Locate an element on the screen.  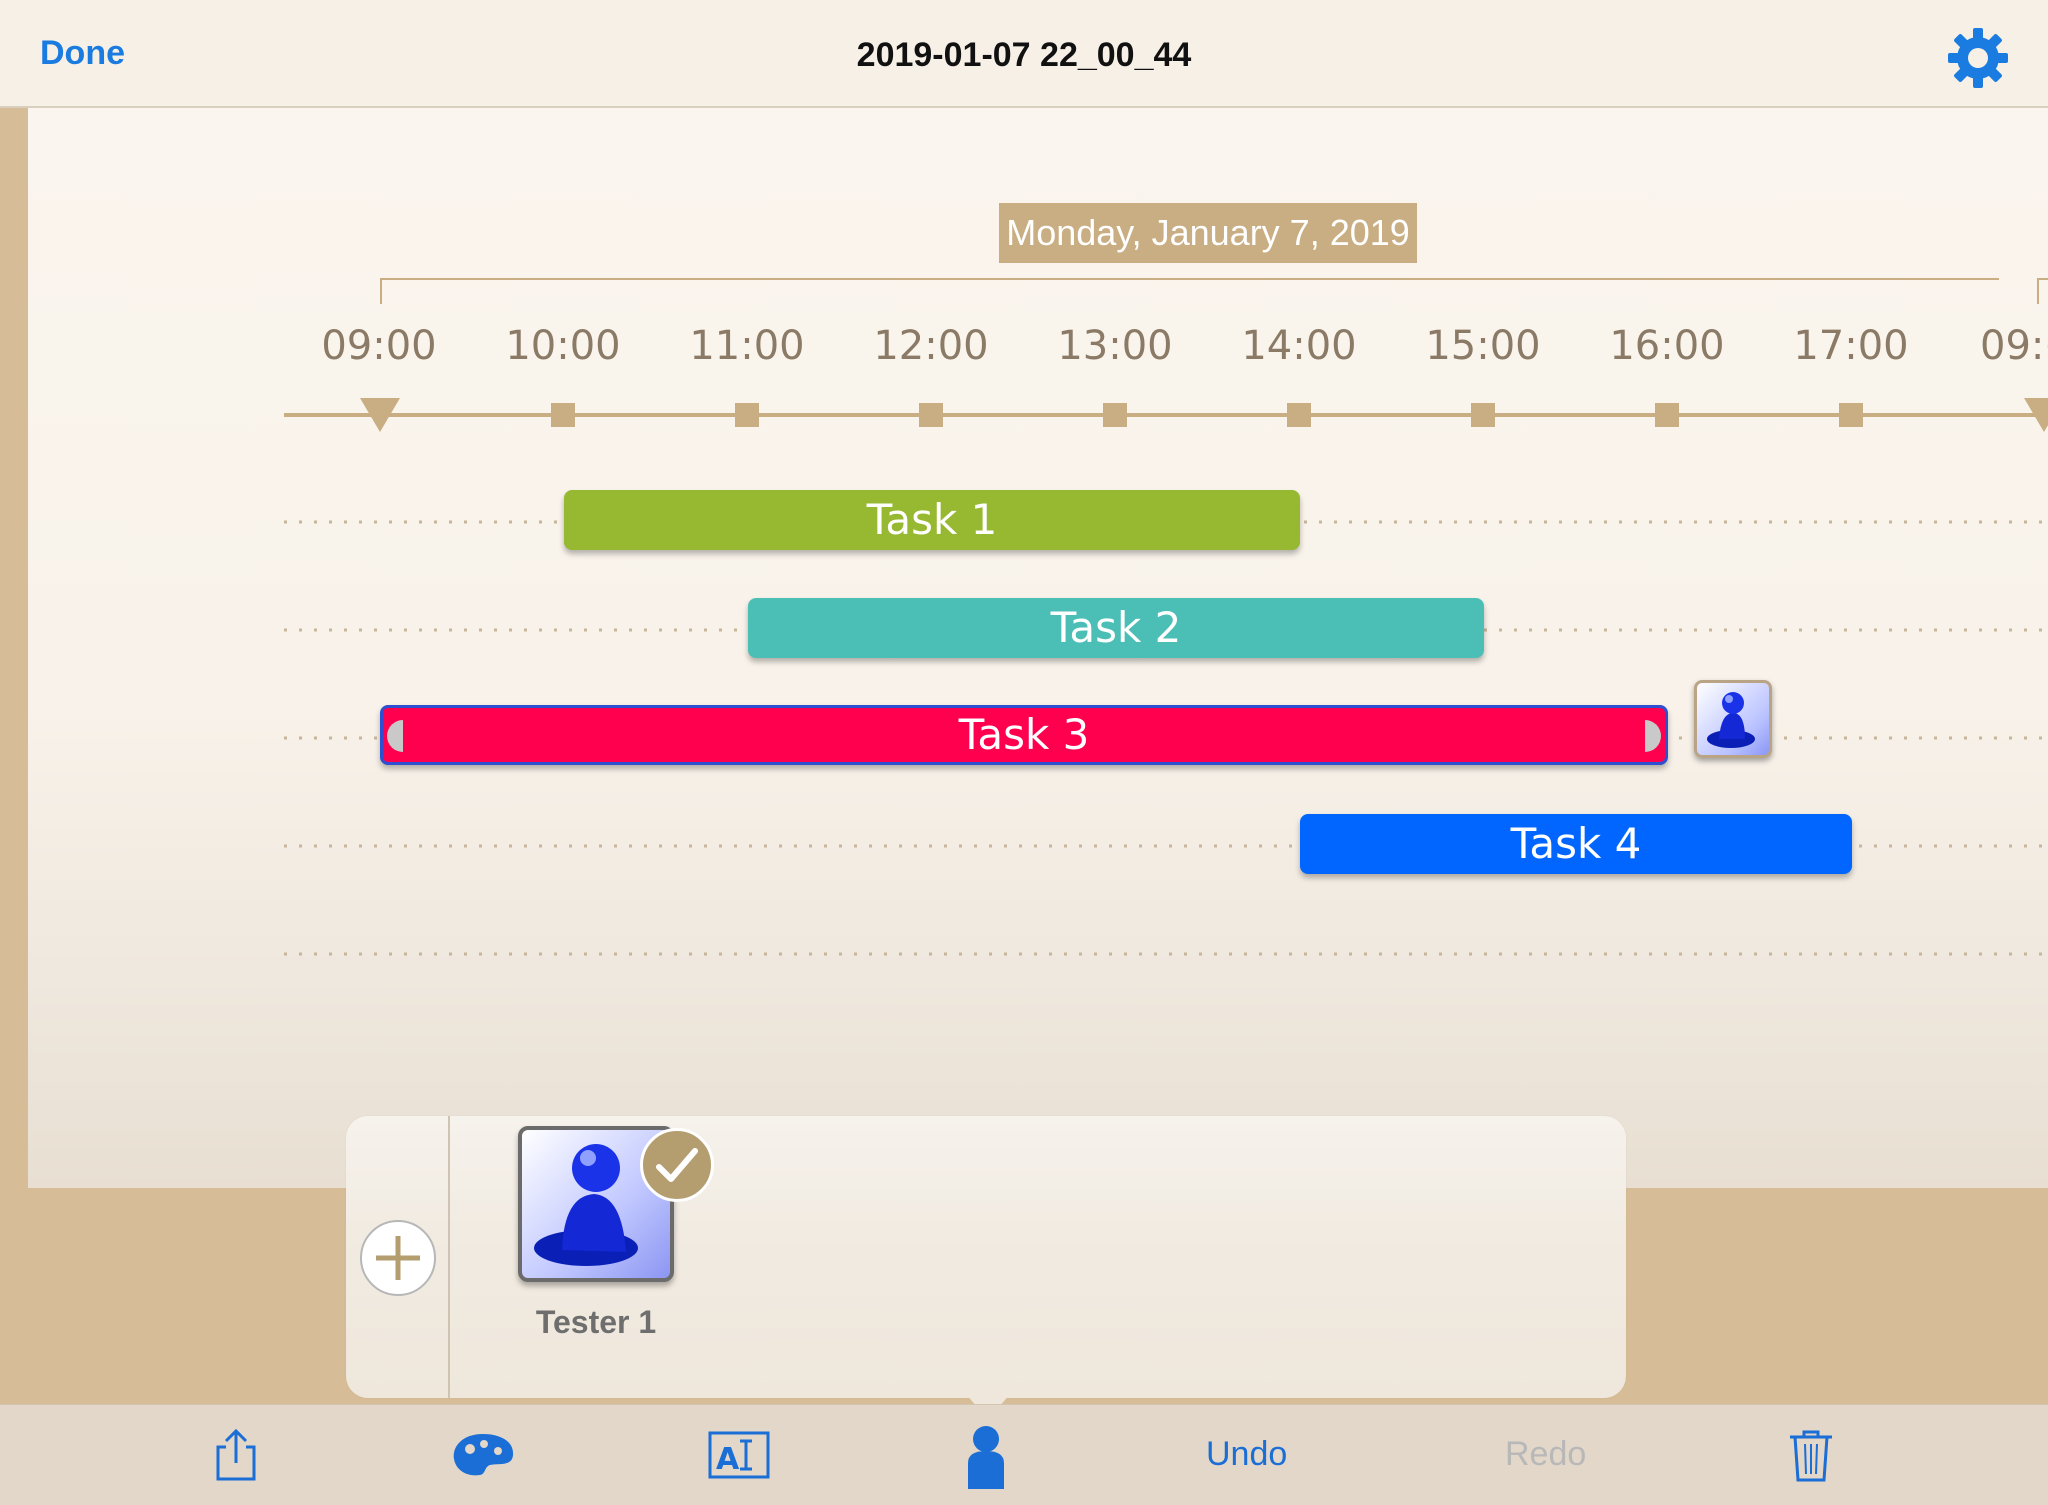
hour-label: 14:00 is located at coordinates (1298, 346).